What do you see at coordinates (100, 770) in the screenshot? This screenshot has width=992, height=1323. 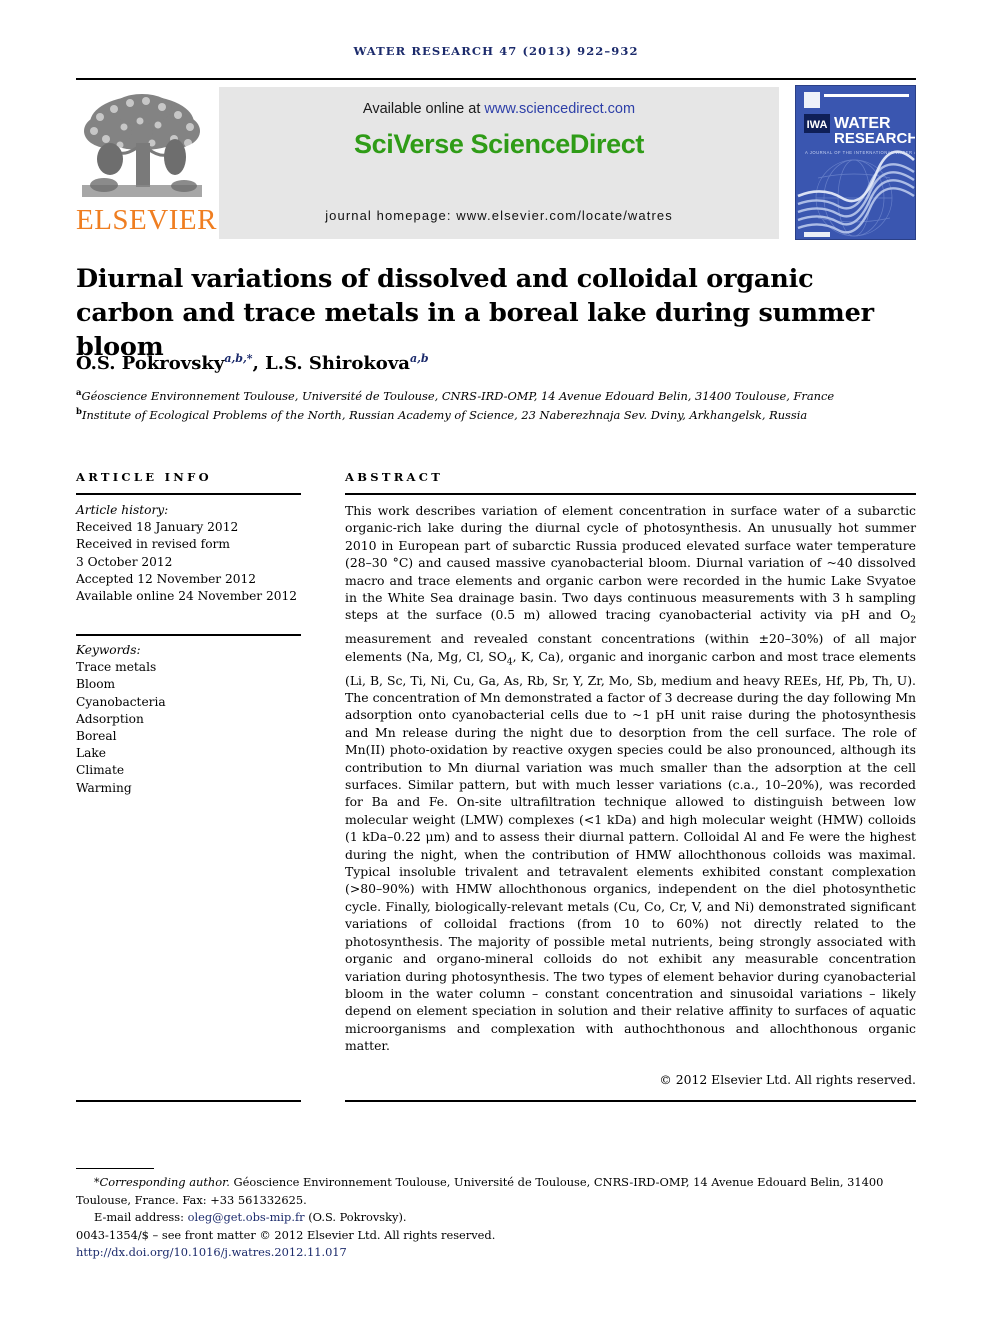 I see `keyword-item: Climate` at bounding box center [100, 770].